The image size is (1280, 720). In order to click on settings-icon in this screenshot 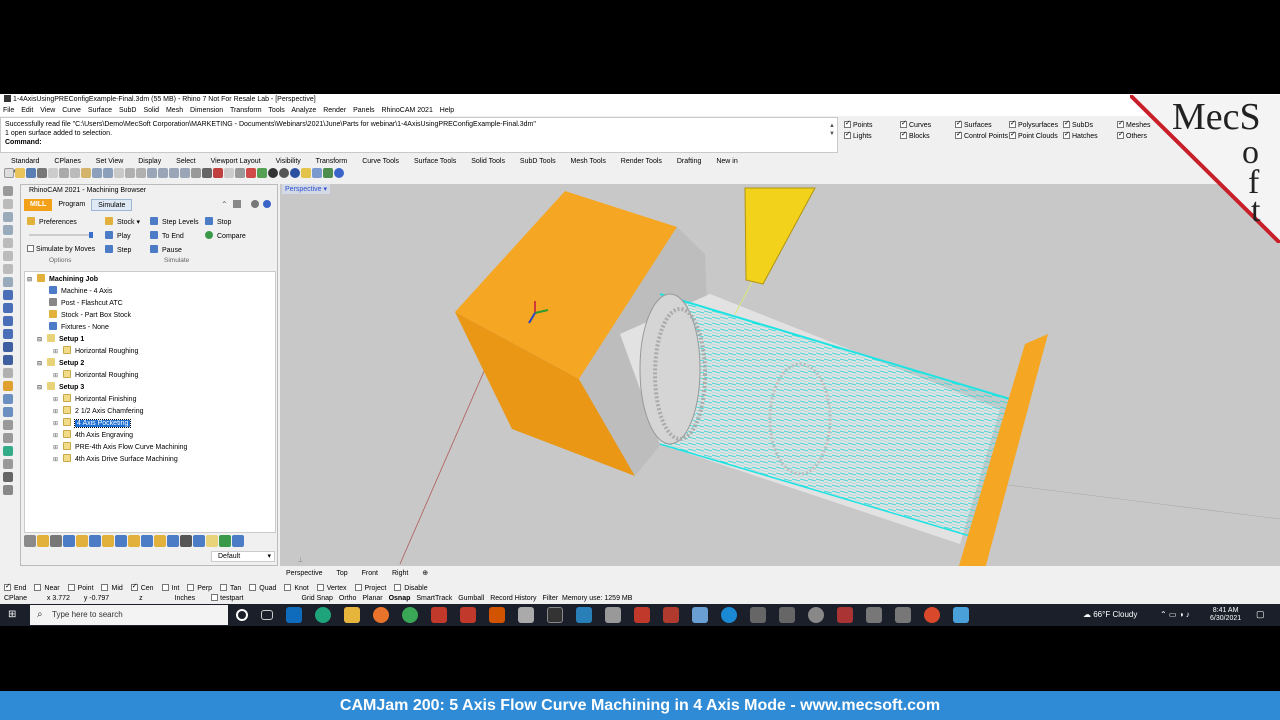, I will do `click(255, 204)`.